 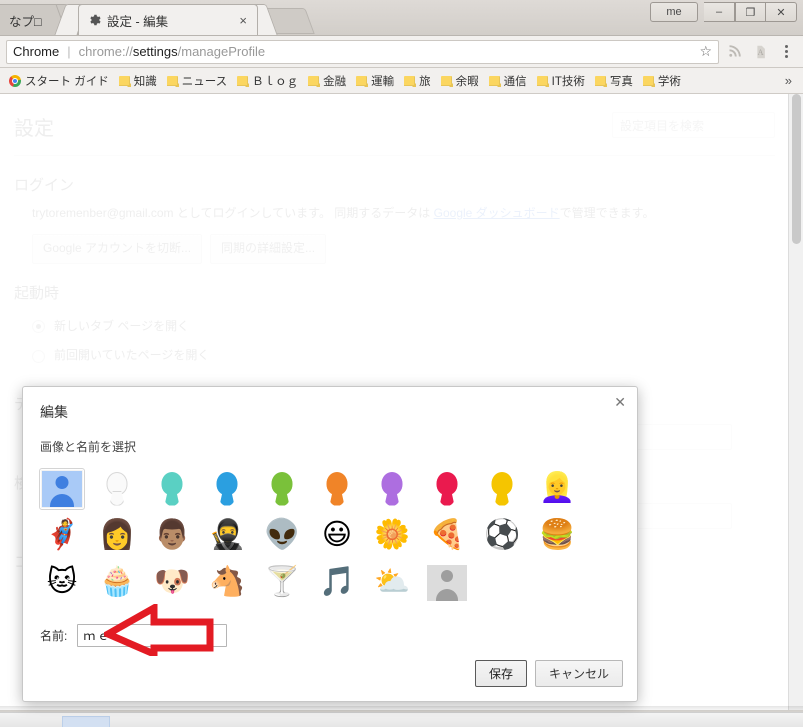 I want to click on avatar-silhouette-white, so click(x=117, y=489).